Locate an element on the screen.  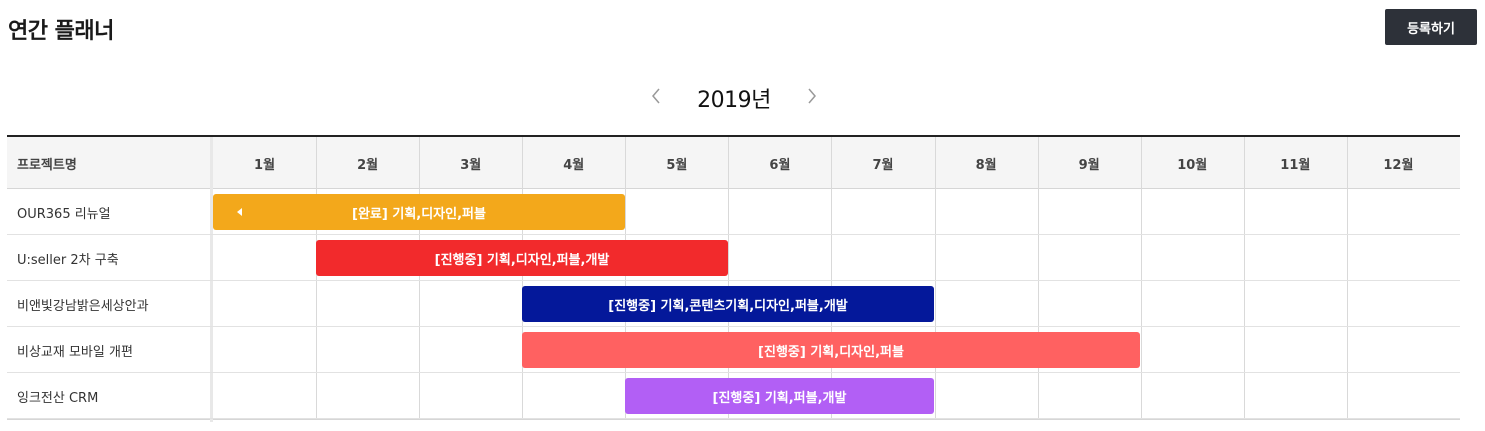
month-header-10: 10월 is located at coordinates (1192, 165).